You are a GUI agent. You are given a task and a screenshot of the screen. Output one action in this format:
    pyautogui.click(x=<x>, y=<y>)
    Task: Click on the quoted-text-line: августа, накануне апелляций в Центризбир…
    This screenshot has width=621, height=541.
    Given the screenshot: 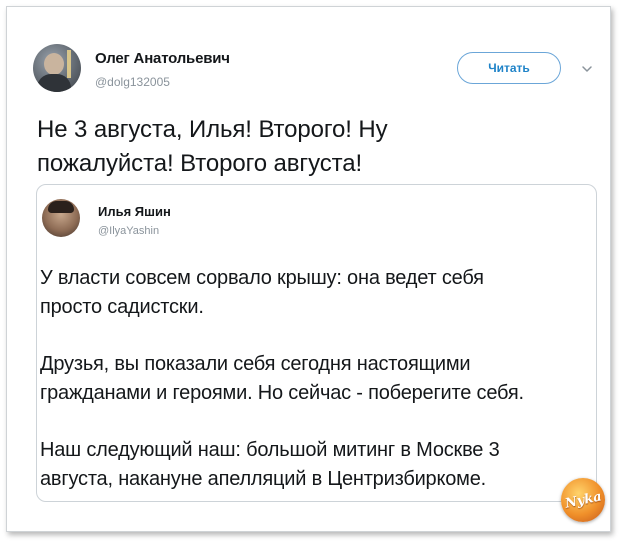 What is the action you would take?
    pyautogui.click(x=263, y=479)
    